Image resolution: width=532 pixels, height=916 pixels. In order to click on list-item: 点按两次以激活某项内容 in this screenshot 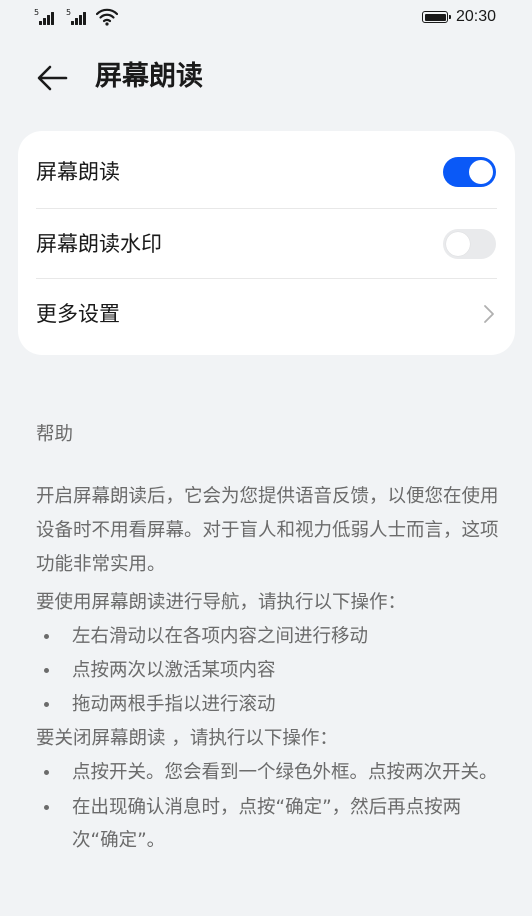, I will do `click(269, 671)`.